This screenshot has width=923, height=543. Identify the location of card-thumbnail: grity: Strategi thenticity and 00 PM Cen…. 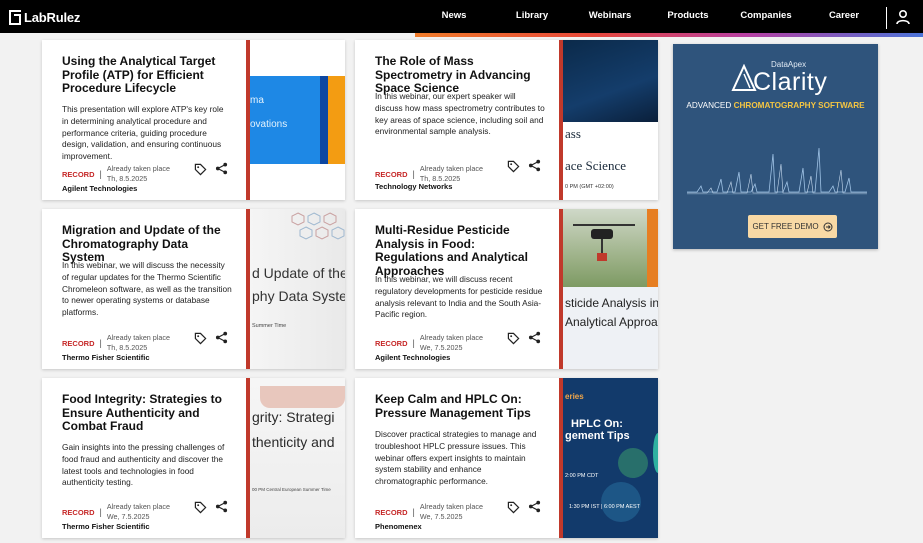
(297, 458).